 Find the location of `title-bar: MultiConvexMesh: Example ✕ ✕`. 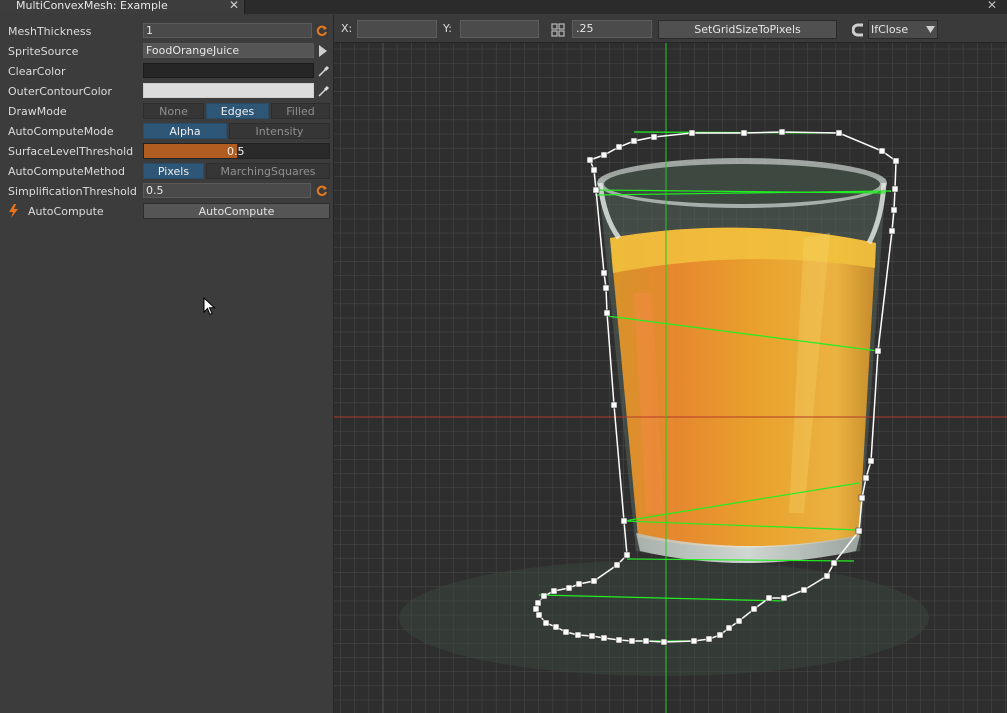

title-bar: MultiConvexMesh: Example ✕ ✕ is located at coordinates (503, 7).